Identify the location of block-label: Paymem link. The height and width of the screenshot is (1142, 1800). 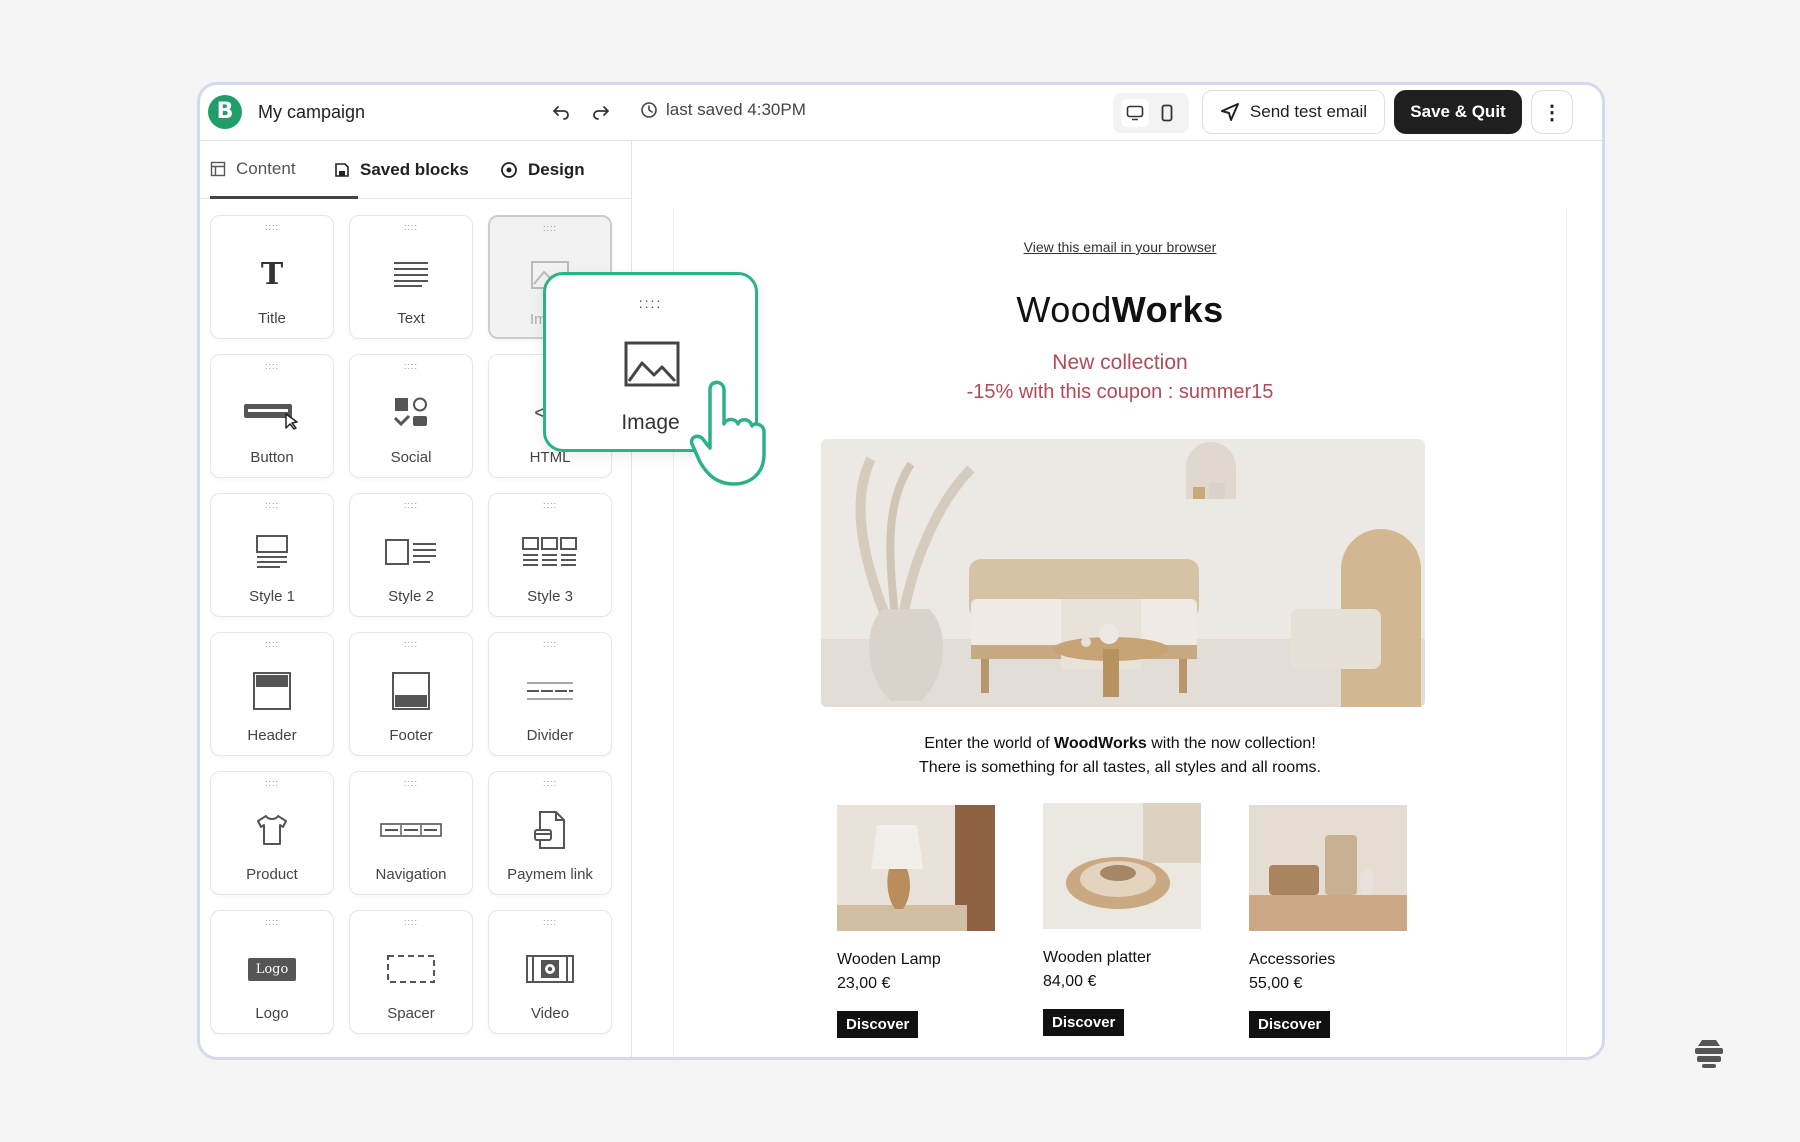
(550, 874).